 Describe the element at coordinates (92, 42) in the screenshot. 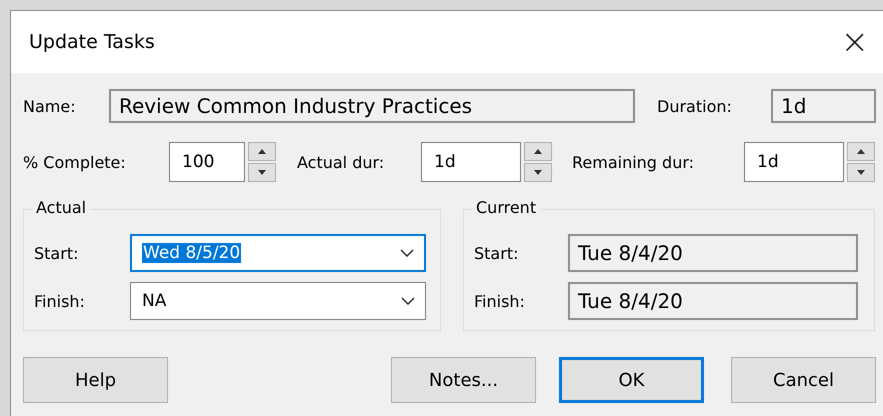

I see `window-title: Update Tasks` at that location.